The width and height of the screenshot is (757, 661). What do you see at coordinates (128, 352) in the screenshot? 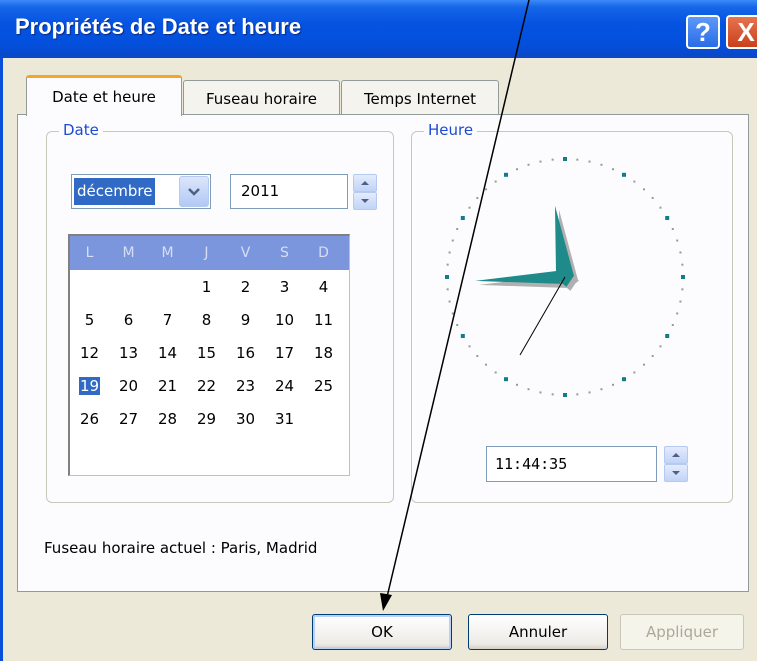
I see `calendar-day: 13` at bounding box center [128, 352].